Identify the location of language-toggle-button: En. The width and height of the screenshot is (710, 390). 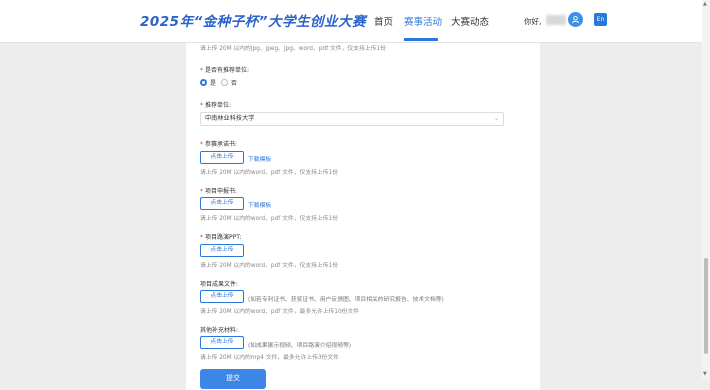
(600, 19).